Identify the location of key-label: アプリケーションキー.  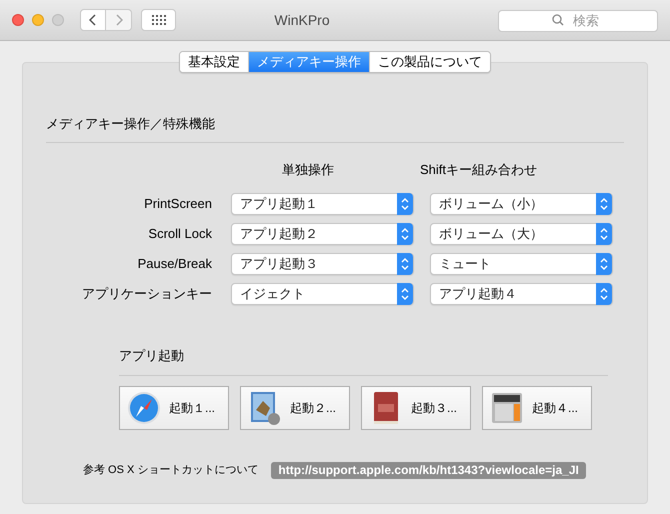
(146, 294).